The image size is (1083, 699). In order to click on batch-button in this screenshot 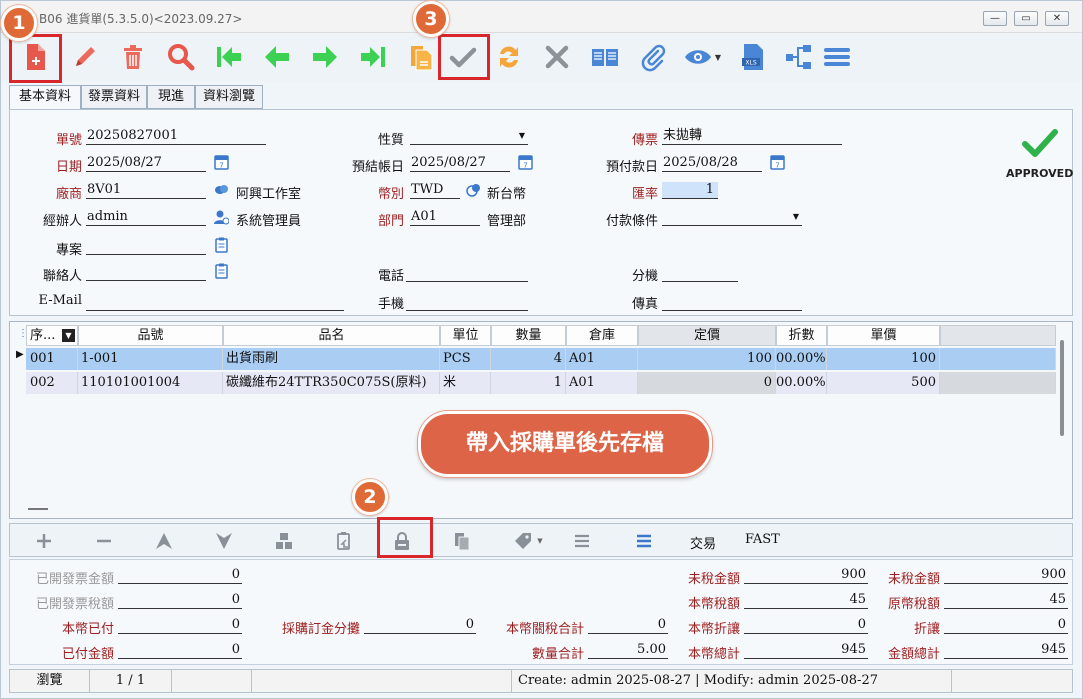, I will do `click(284, 541)`.